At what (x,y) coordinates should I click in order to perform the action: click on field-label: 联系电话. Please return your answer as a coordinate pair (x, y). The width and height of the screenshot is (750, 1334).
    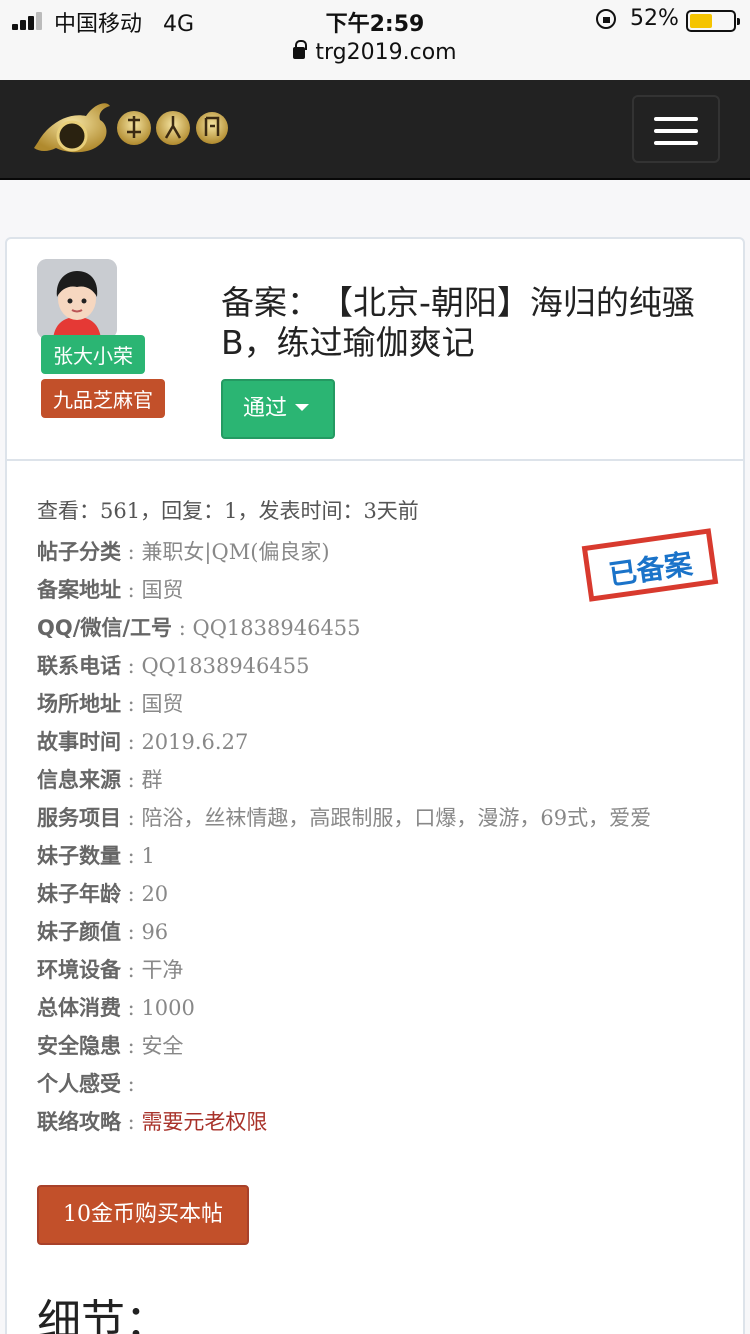
    Looking at the image, I should click on (79, 666).